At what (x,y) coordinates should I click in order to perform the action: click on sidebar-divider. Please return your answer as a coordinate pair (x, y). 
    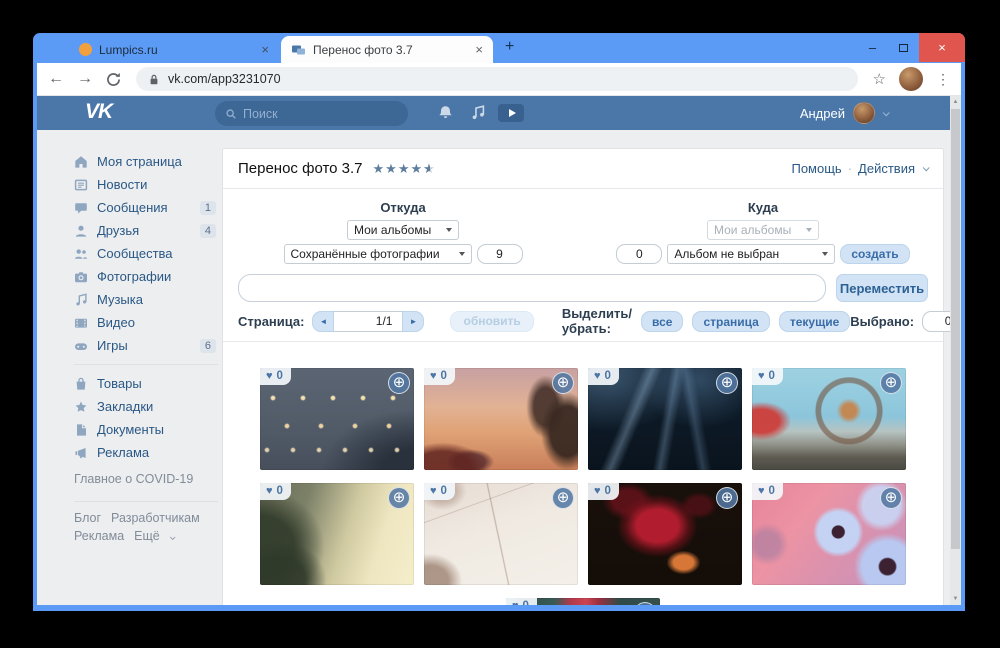
    Looking at the image, I should click on (146, 501).